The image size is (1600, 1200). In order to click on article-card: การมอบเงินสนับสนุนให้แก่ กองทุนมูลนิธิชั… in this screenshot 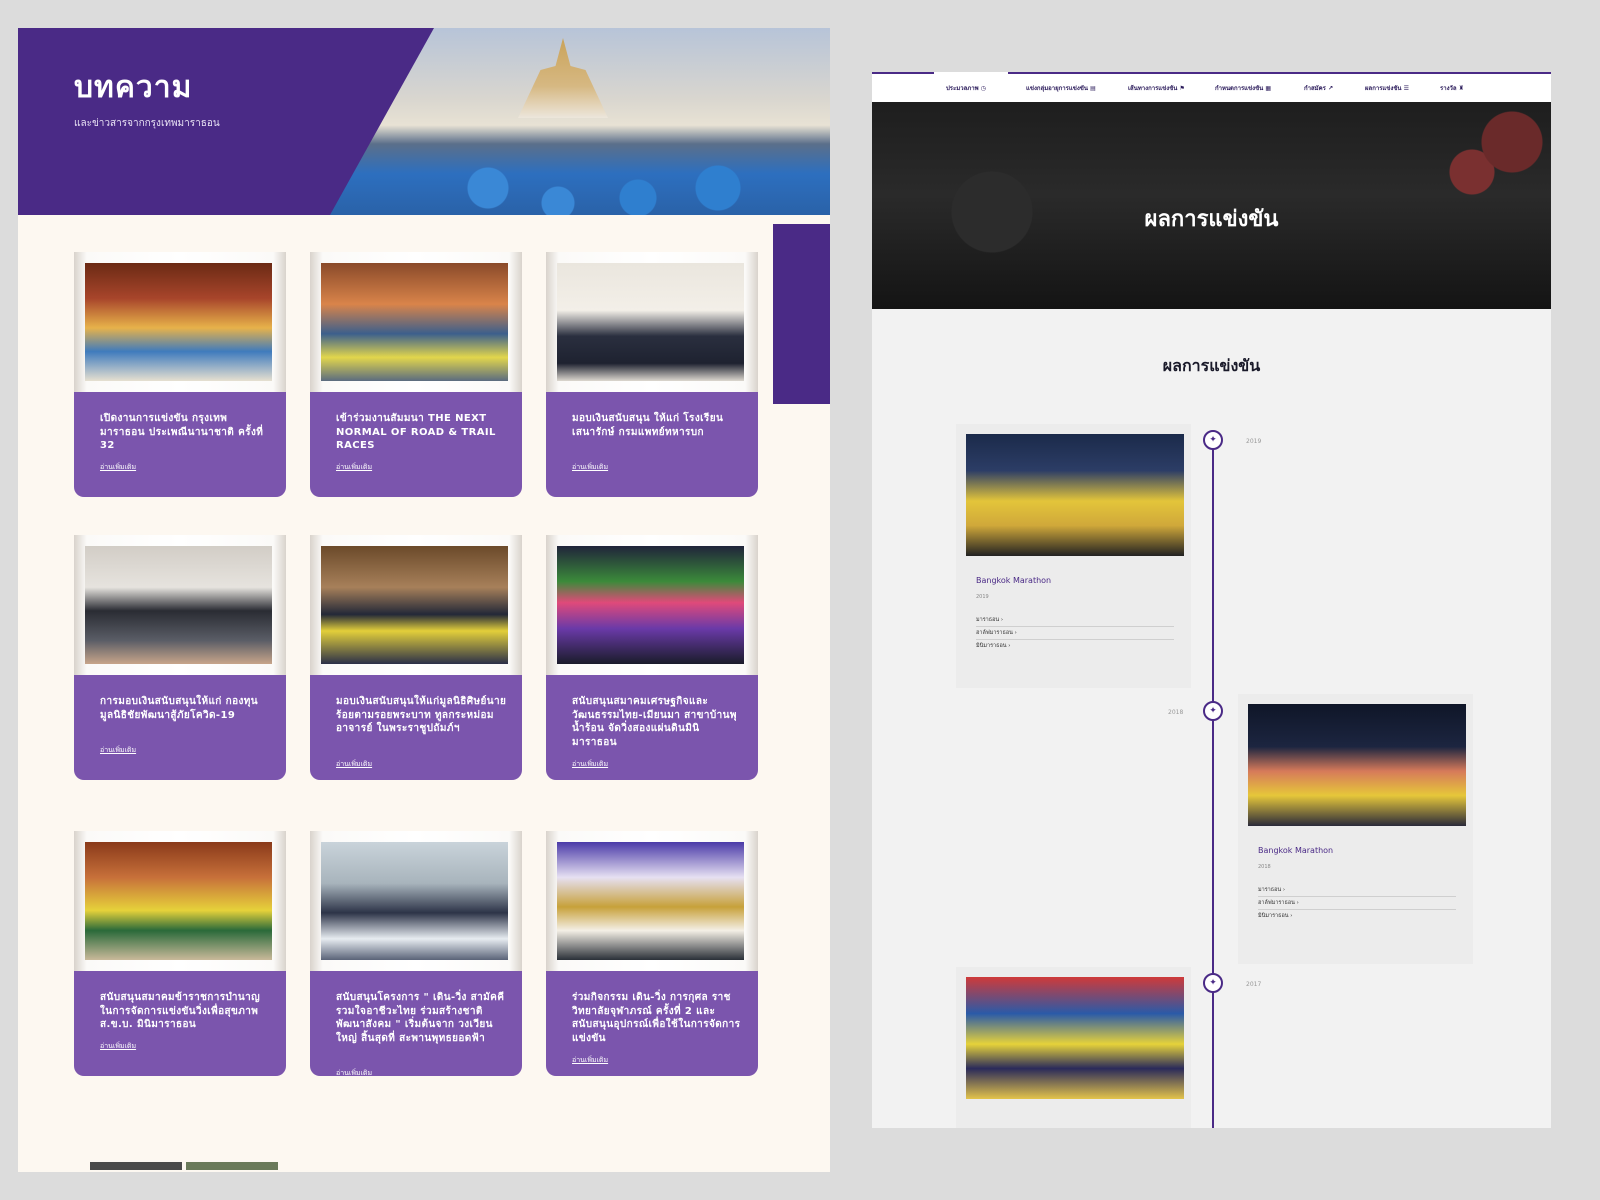, I will do `click(180, 657)`.